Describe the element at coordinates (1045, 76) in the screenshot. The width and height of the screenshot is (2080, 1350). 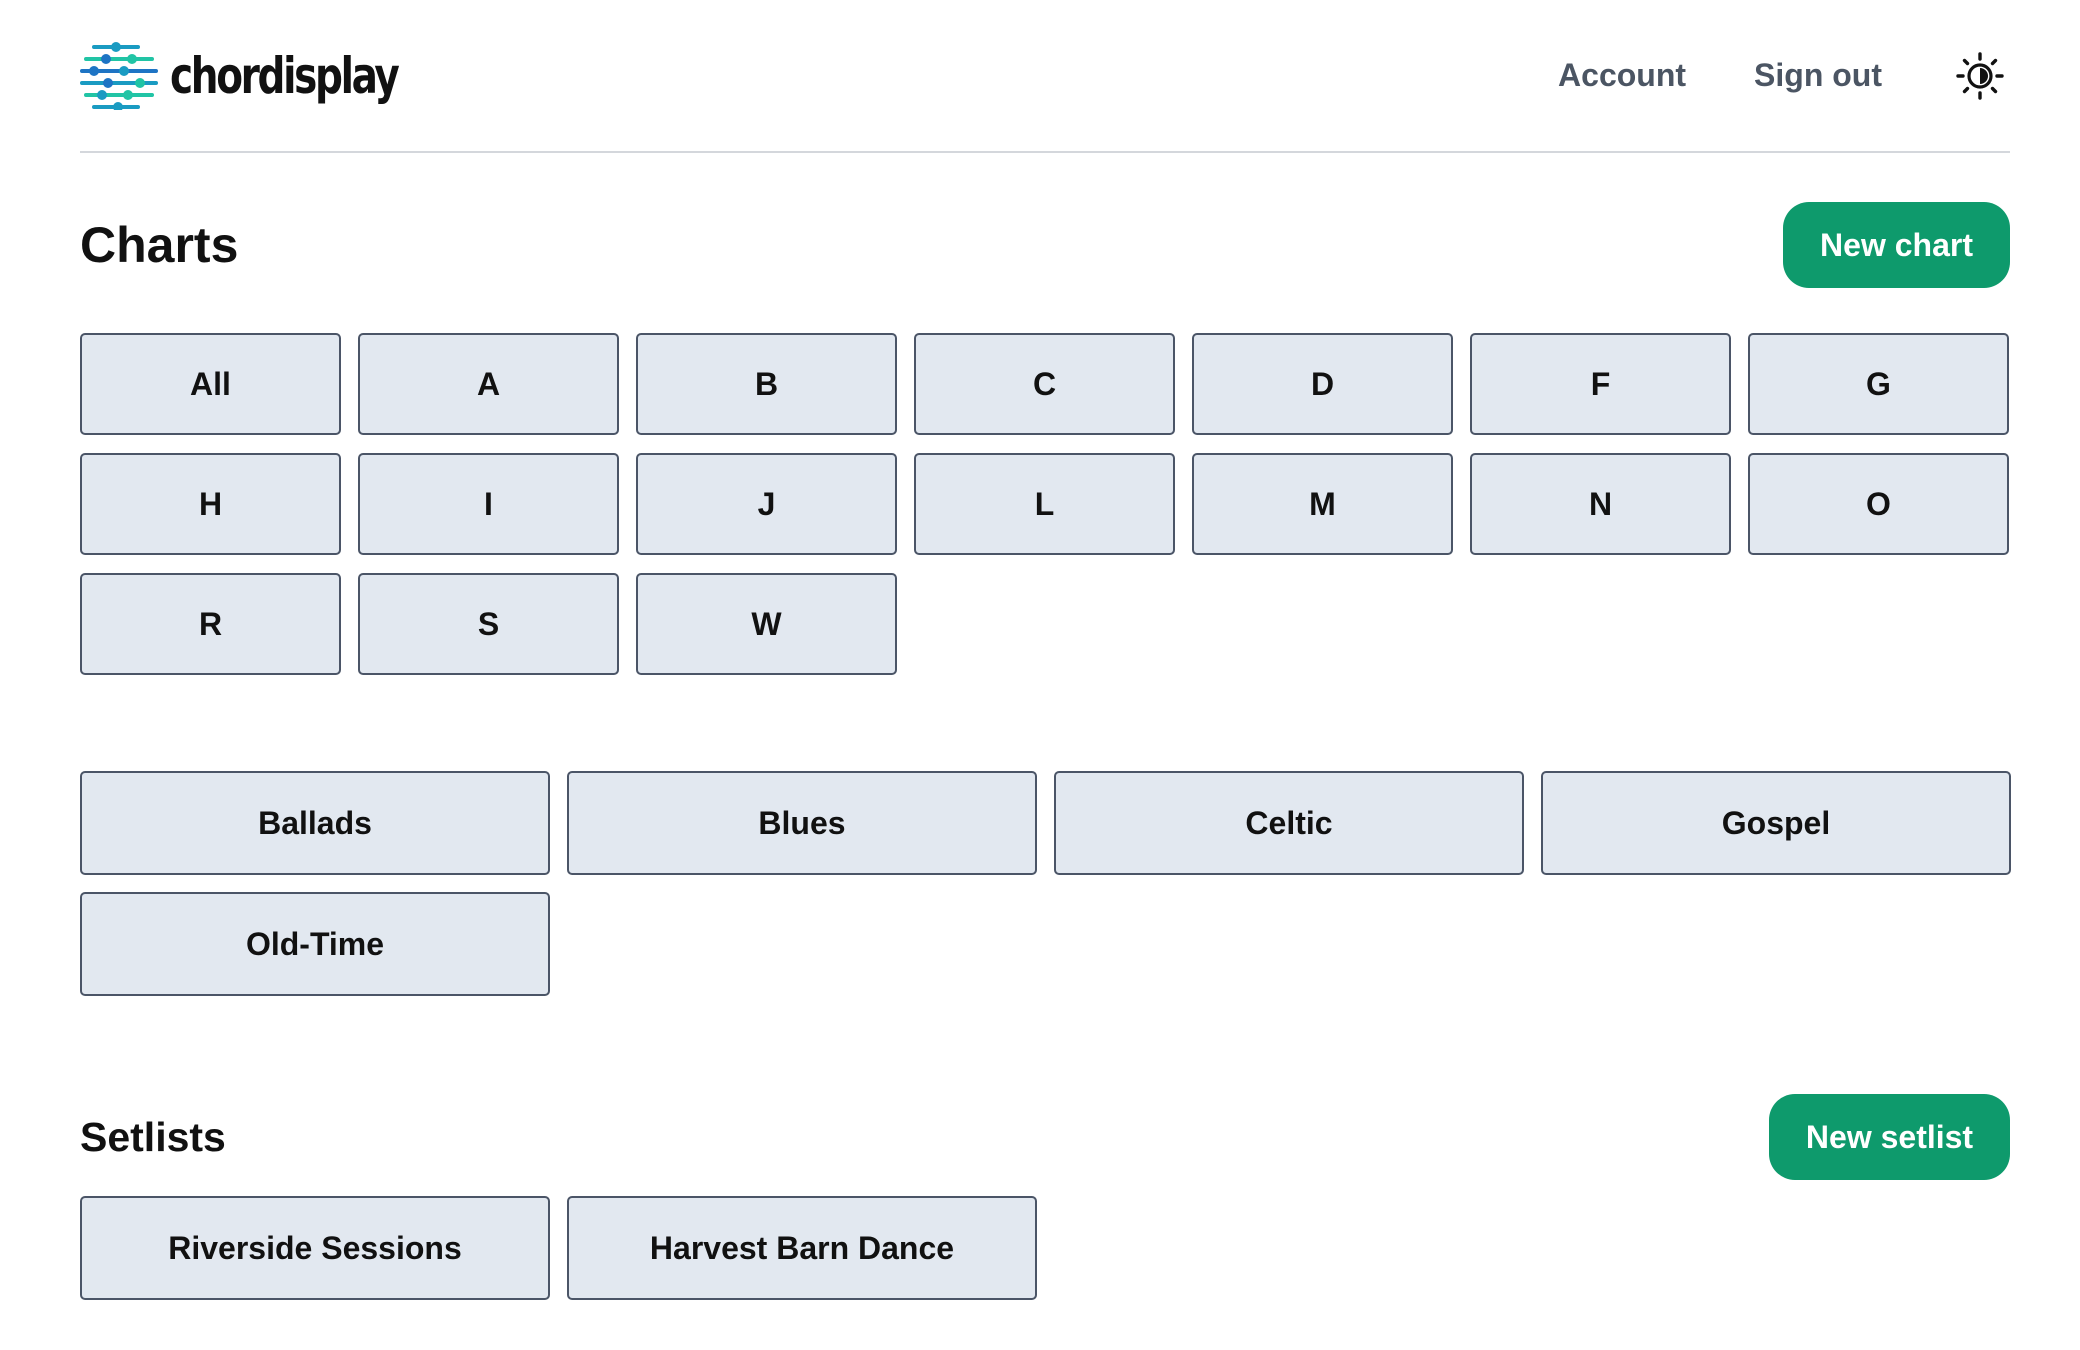
I see `top-bar: chordisplay Account Sign out` at that location.